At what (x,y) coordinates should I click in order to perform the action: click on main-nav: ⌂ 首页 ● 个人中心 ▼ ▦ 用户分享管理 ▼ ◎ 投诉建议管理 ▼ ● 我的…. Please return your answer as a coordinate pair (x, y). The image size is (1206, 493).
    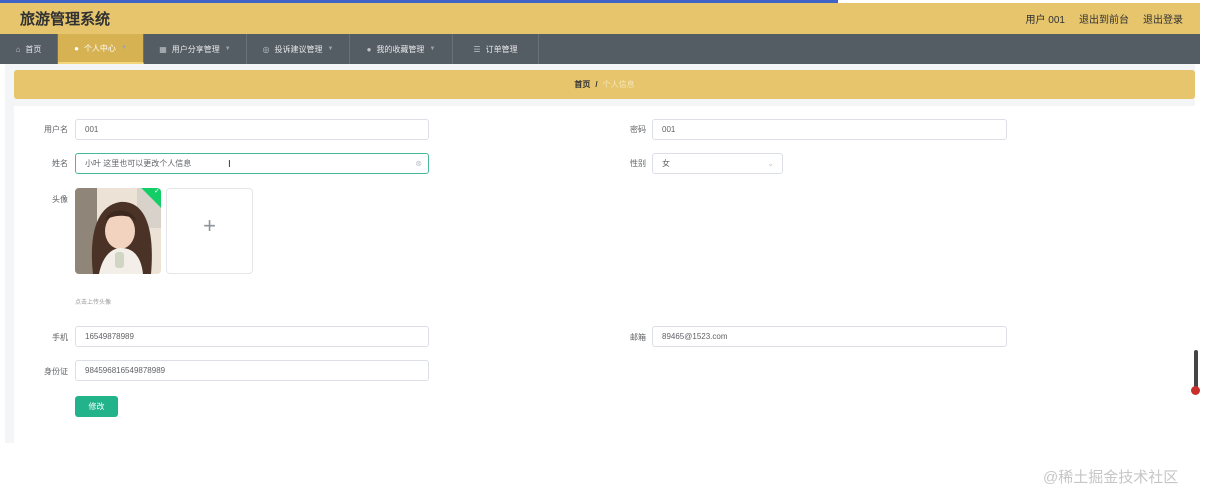
    Looking at the image, I should click on (600, 49).